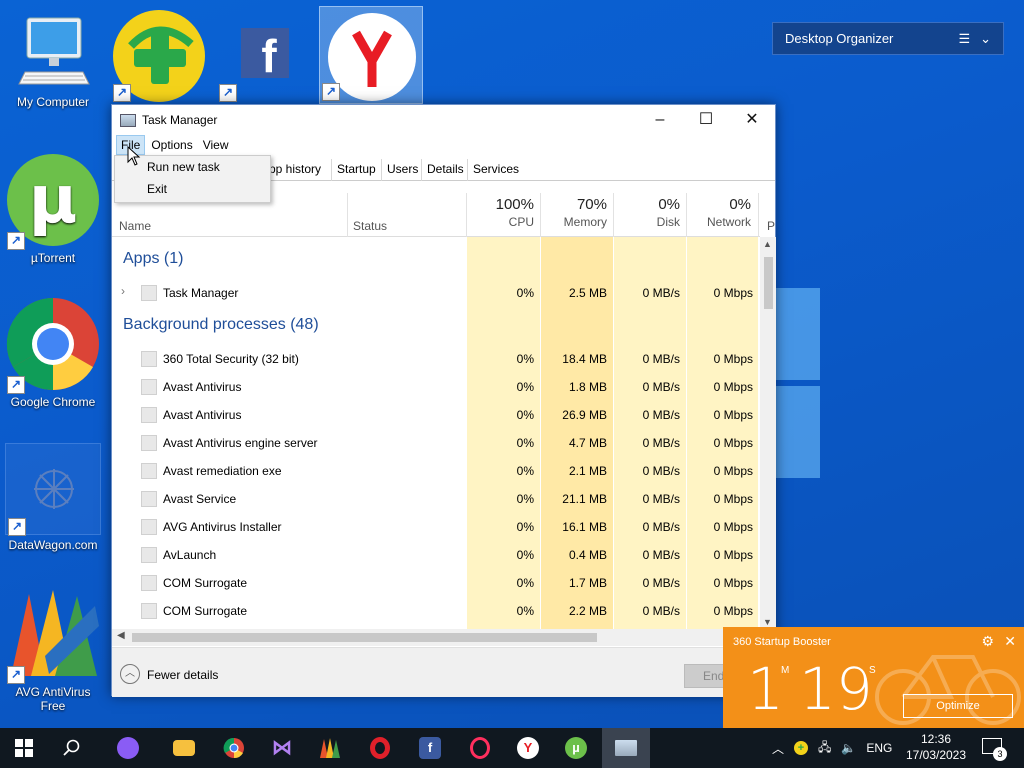 The width and height of the screenshot is (1024, 768). I want to click on taskbar-task-manager, so click(626, 748).